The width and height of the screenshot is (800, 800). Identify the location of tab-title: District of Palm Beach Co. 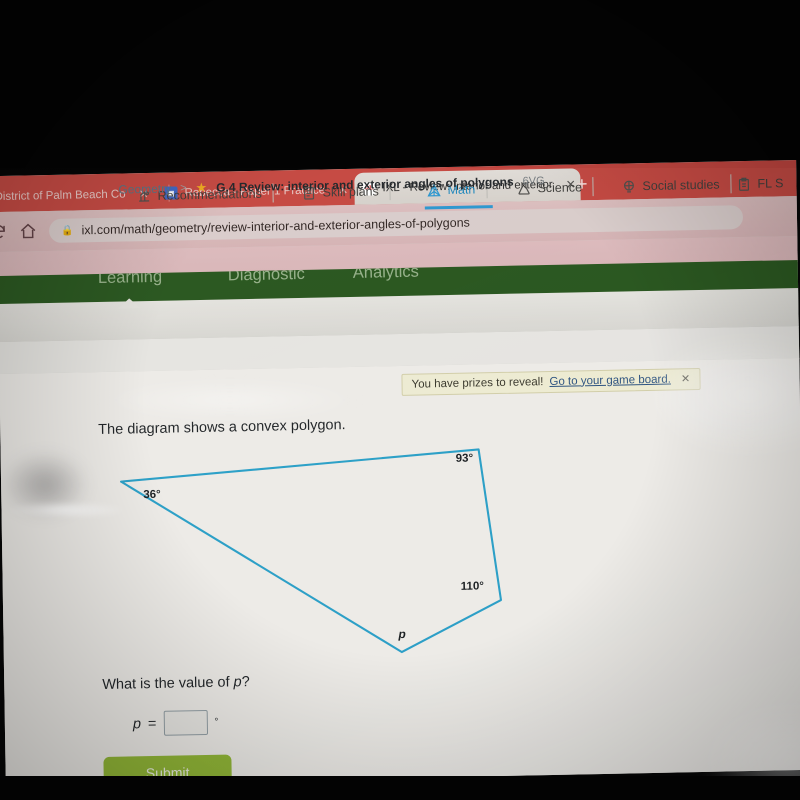
(63, 195).